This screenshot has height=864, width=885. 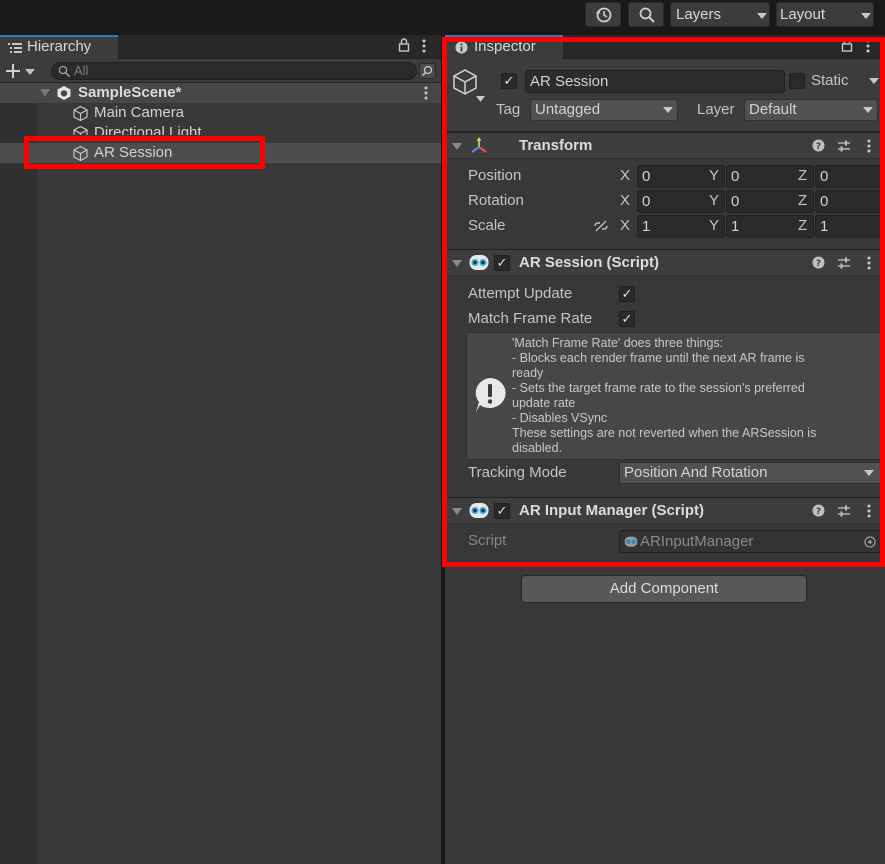 I want to click on top-toolbar: Layers Layout, so click(x=442, y=17).